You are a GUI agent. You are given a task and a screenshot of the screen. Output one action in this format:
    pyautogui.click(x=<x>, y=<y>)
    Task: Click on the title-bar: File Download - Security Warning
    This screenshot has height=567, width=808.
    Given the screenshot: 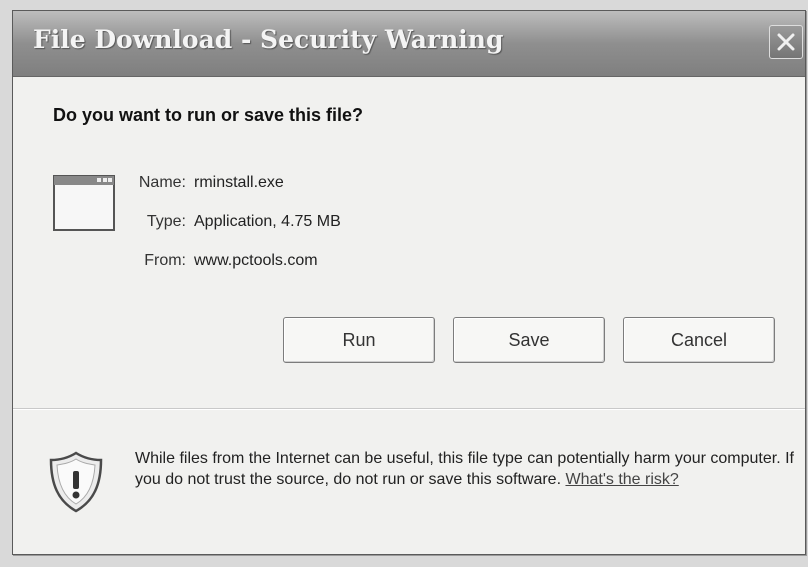 What is the action you would take?
    pyautogui.click(x=409, y=44)
    